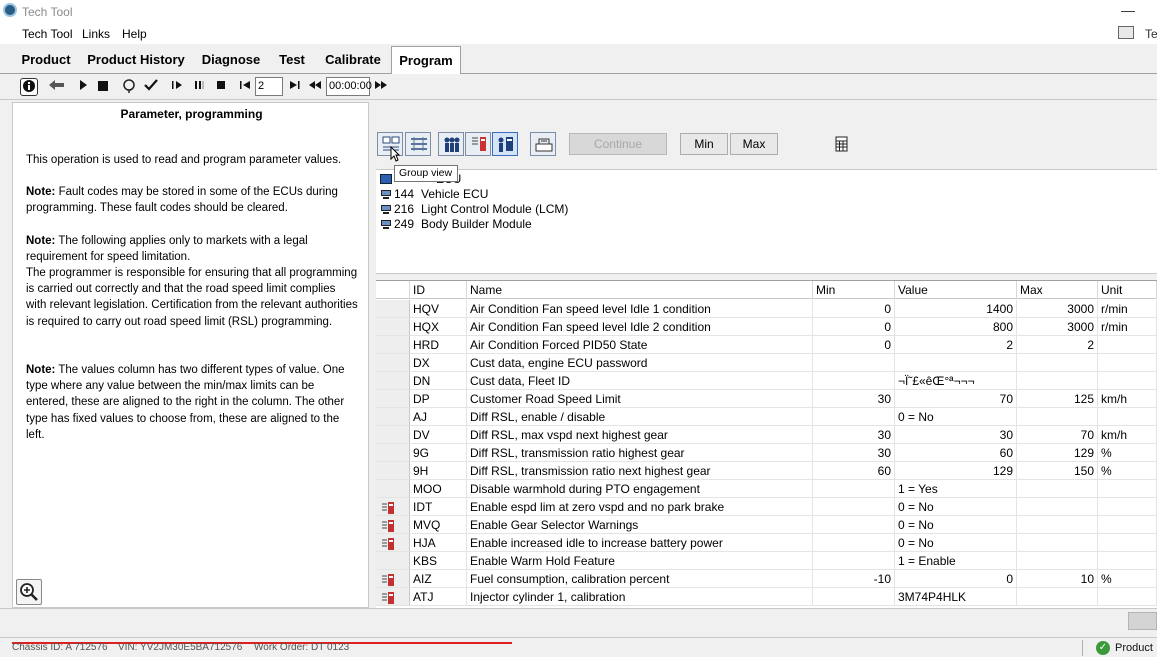  I want to click on table-row: DX Cust data, engine ECU password, so click(766, 363).